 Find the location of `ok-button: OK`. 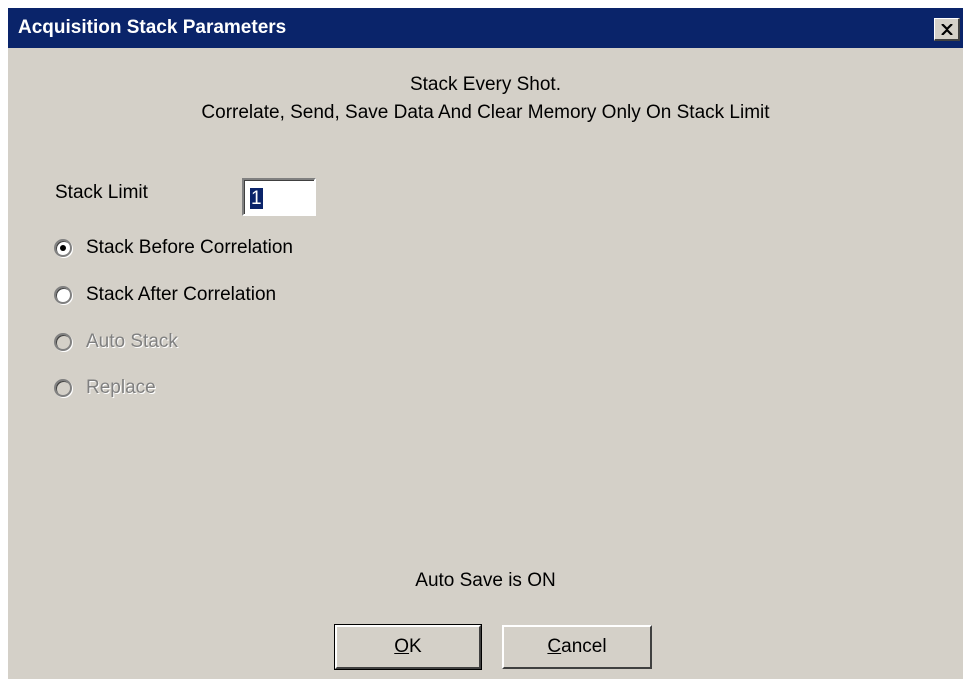

ok-button: OK is located at coordinates (408, 647).